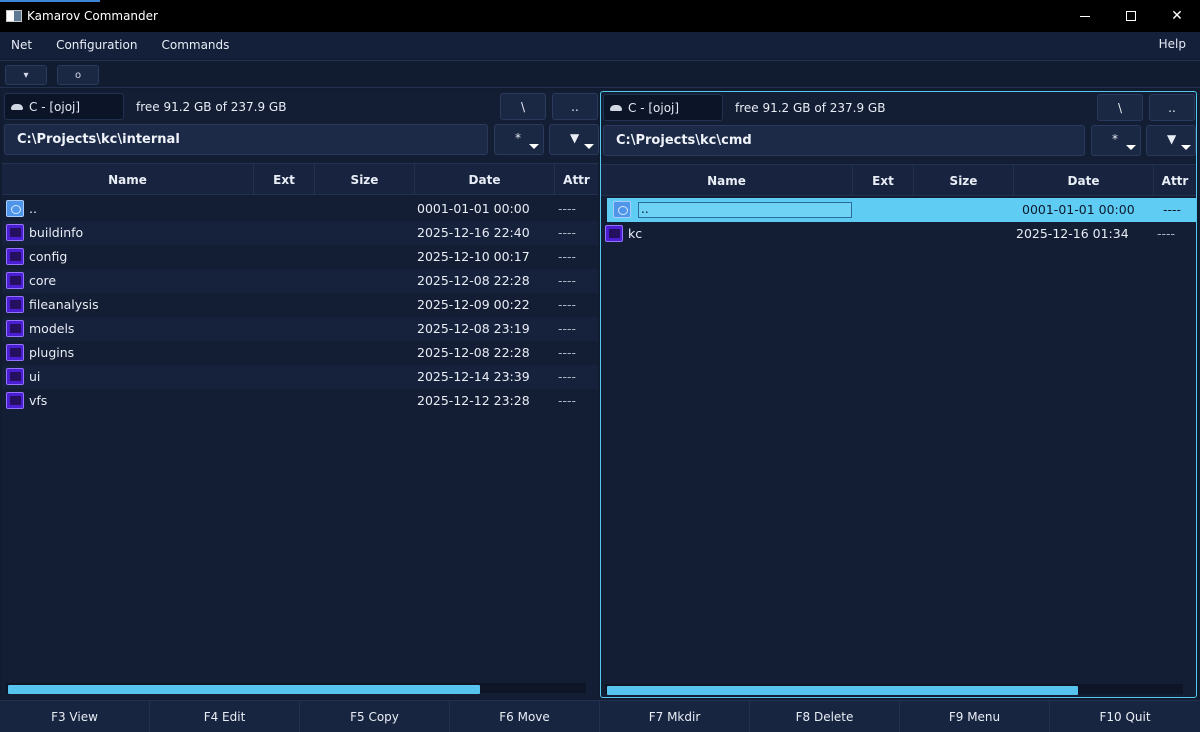 The image size is (1200, 732). I want to click on left-root-button: \, so click(523, 106).